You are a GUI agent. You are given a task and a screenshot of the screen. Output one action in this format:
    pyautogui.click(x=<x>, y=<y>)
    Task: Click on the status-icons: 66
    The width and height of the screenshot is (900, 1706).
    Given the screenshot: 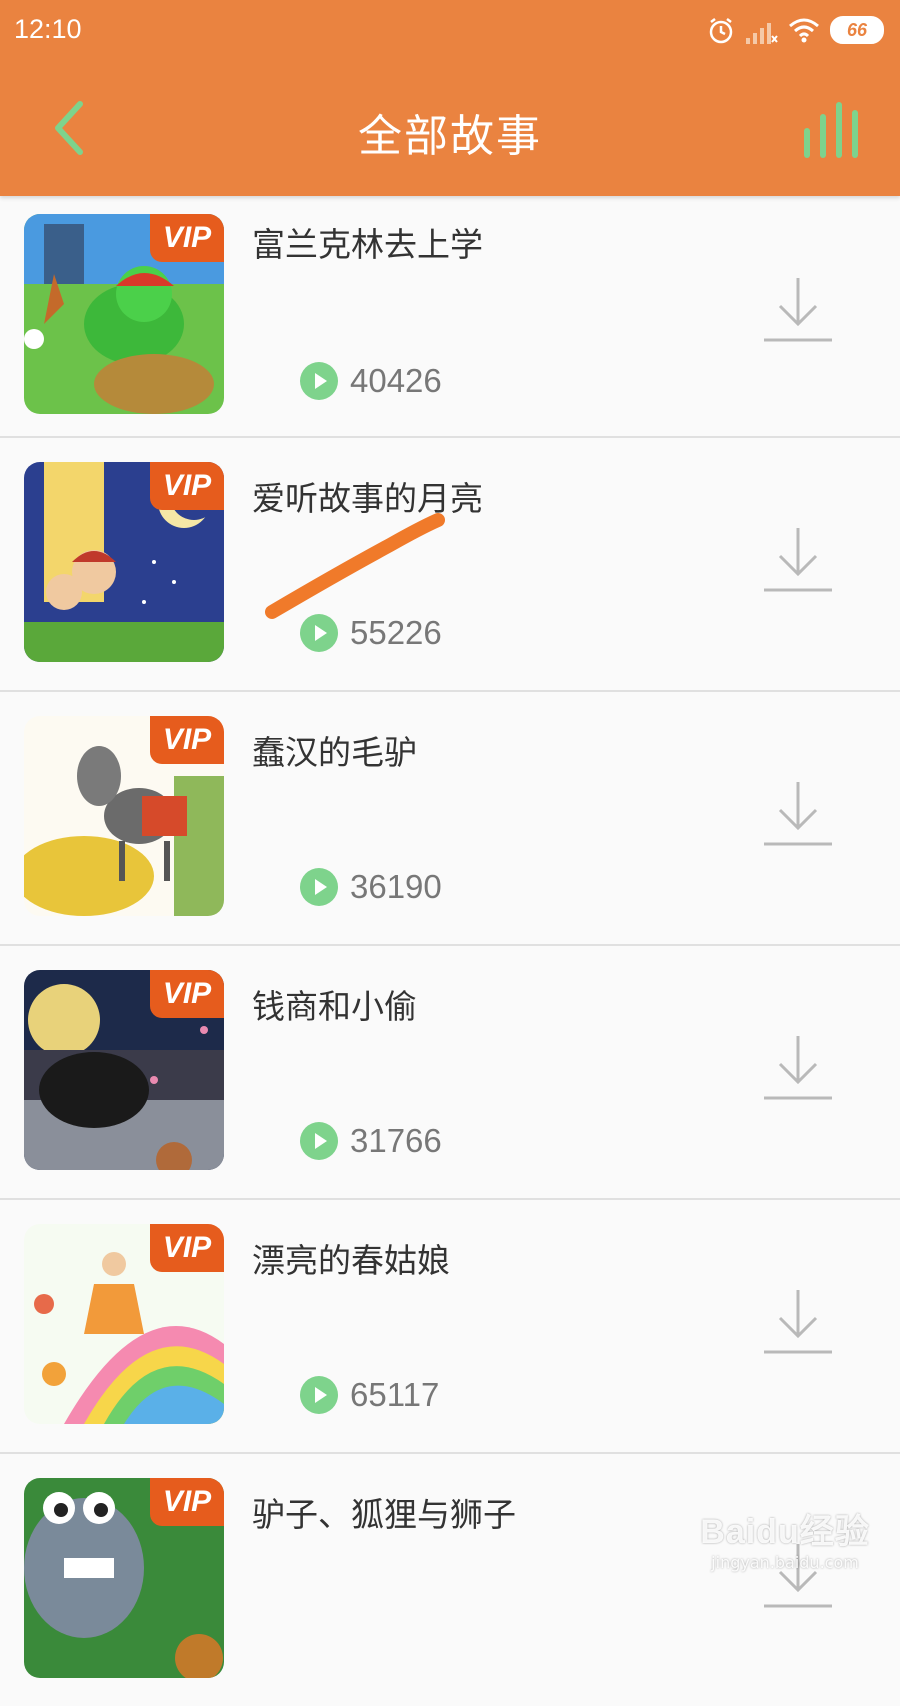 What is the action you would take?
    pyautogui.click(x=796, y=31)
    